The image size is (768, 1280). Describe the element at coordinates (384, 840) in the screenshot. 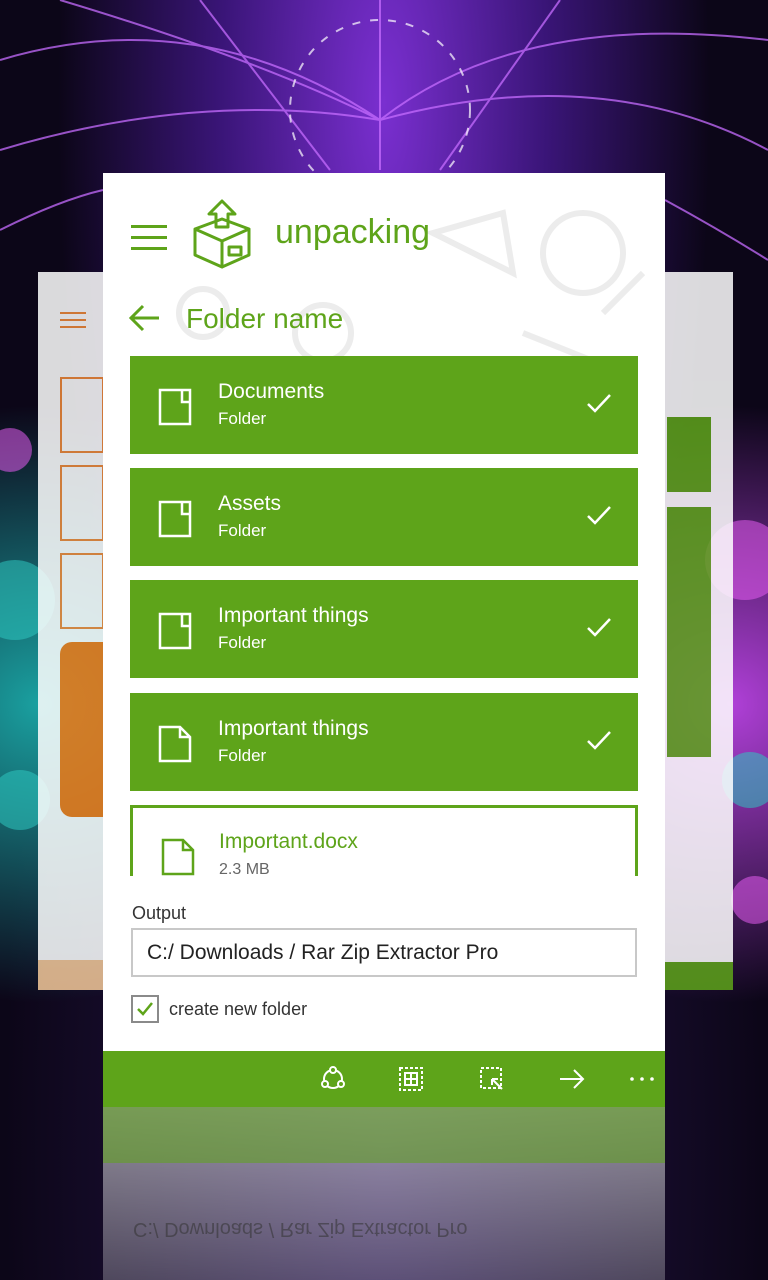

I see `list-item-file: Important.docx 2.3 MB` at that location.